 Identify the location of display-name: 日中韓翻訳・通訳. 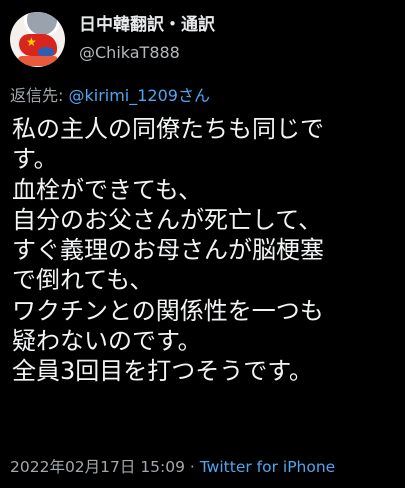
(147, 25).